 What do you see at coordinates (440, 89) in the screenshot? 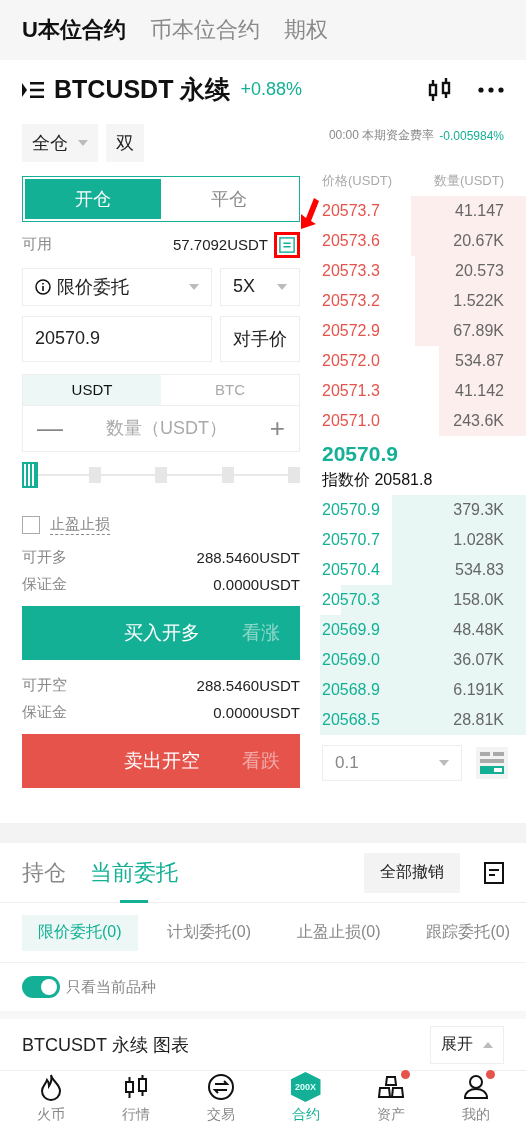
I see `candlestick-icon` at bounding box center [440, 89].